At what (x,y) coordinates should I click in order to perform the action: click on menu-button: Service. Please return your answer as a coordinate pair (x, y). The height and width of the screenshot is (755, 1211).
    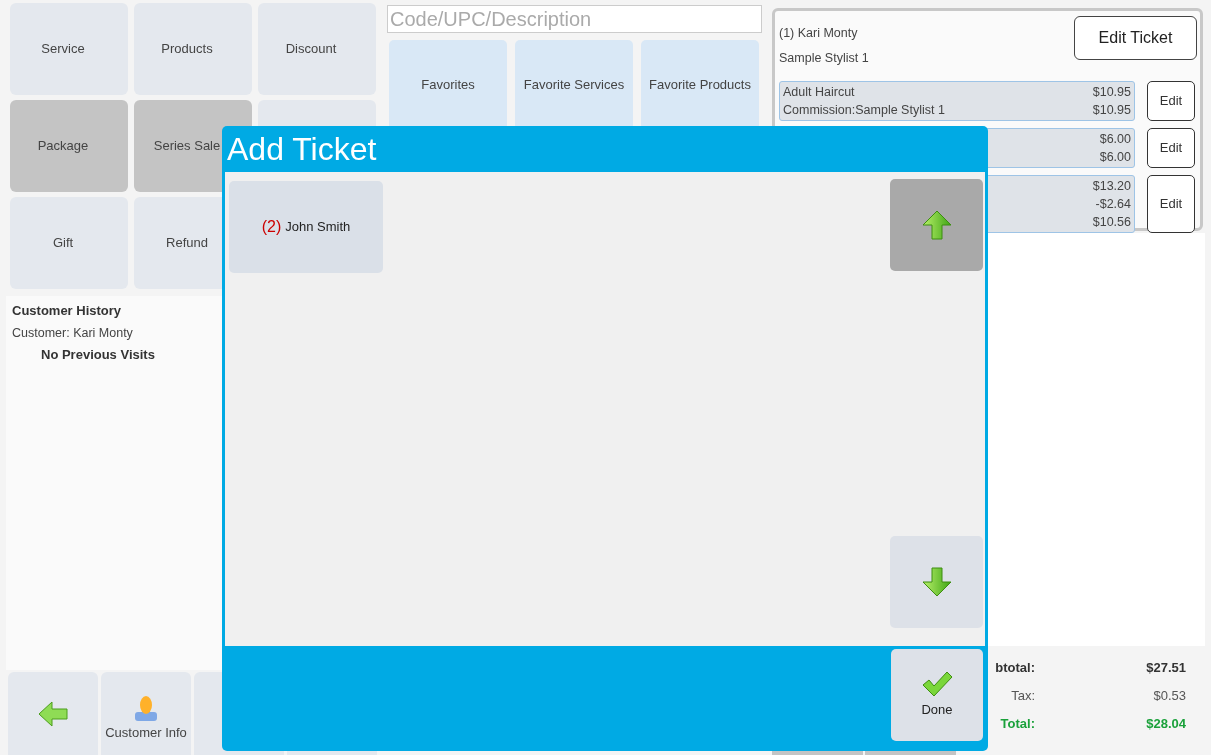
    Looking at the image, I should click on (69, 49).